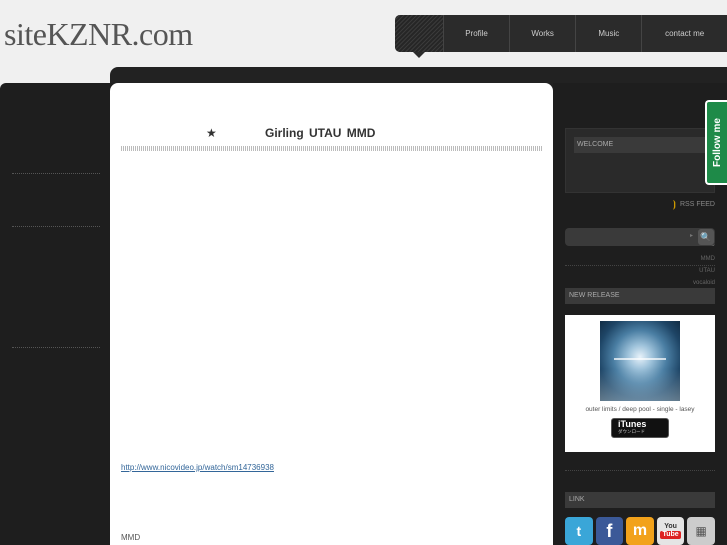 The width and height of the screenshot is (727, 545). What do you see at coordinates (608, 33) in the screenshot?
I see `nav-item-music: Music` at bounding box center [608, 33].